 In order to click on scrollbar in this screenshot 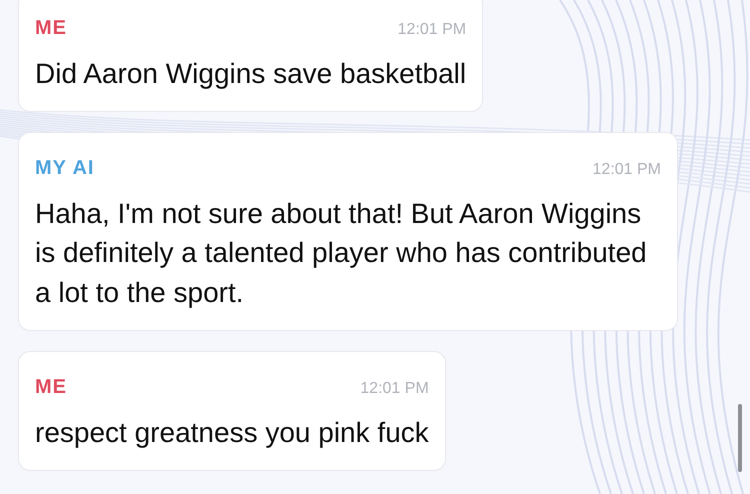, I will do `click(740, 438)`.